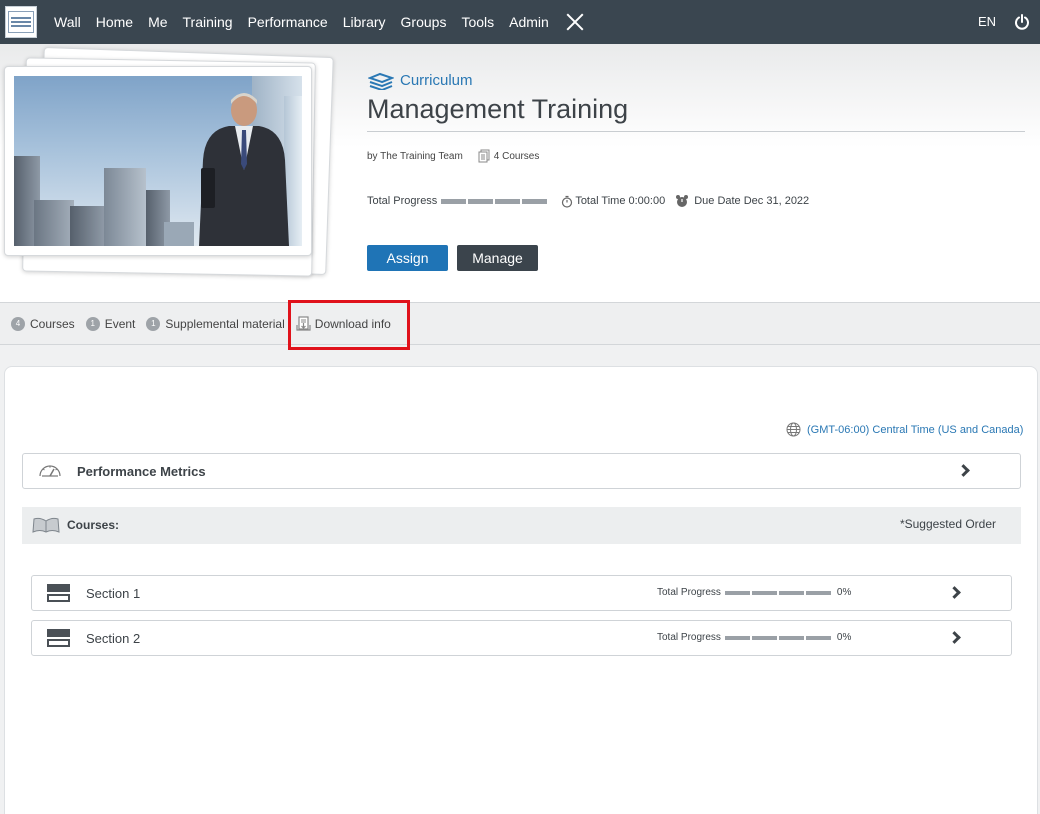 The height and width of the screenshot is (814, 1040). What do you see at coordinates (436, 80) in the screenshot?
I see `category-label: Curriculum` at bounding box center [436, 80].